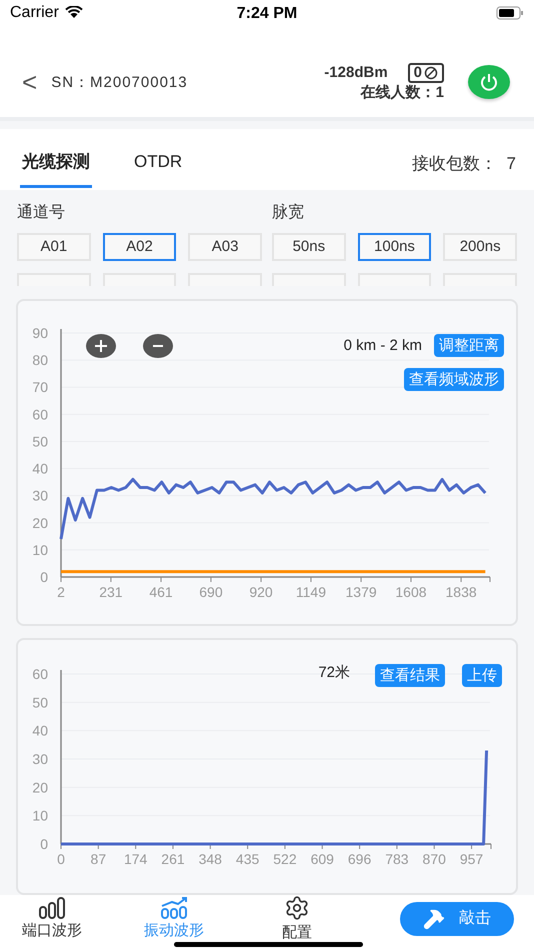  I want to click on plus-icon, so click(101, 346).